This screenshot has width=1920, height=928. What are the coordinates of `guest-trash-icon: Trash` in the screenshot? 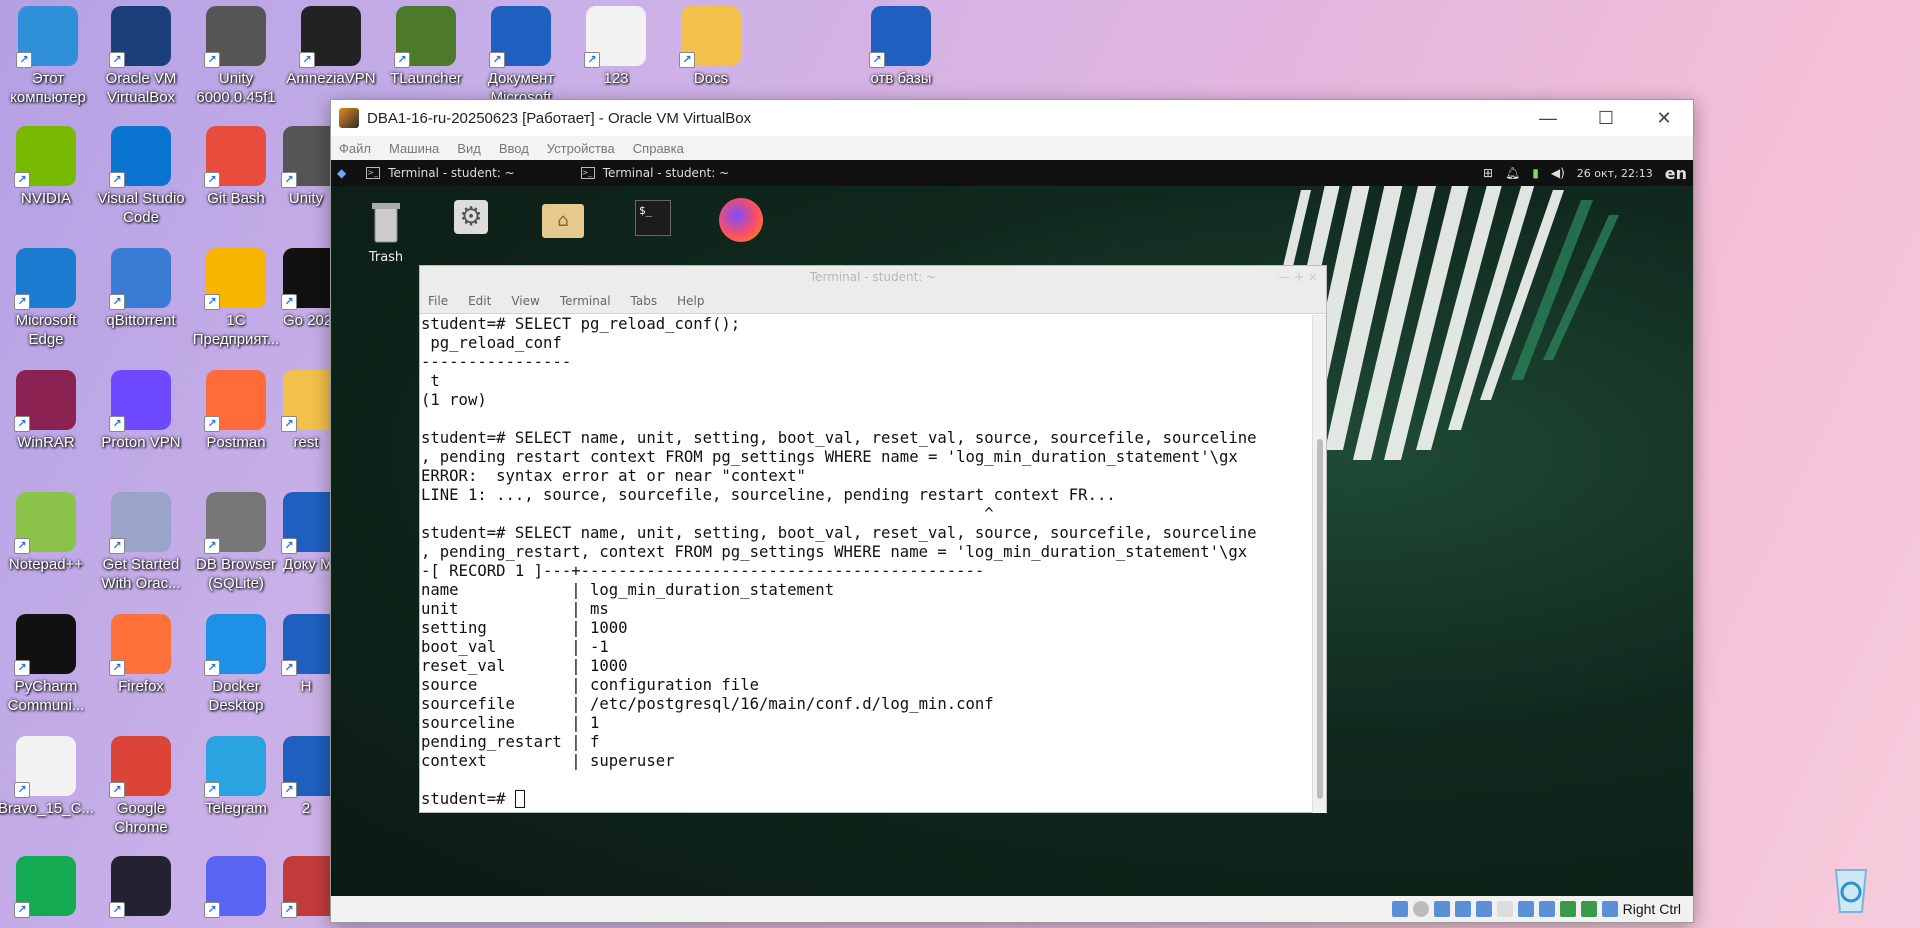 It's located at (386, 231).